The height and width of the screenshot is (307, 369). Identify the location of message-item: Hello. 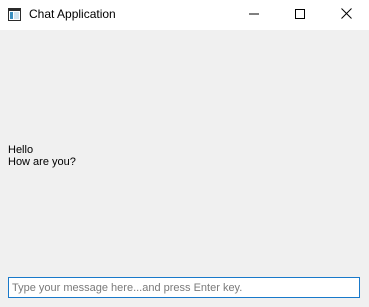
(21, 150).